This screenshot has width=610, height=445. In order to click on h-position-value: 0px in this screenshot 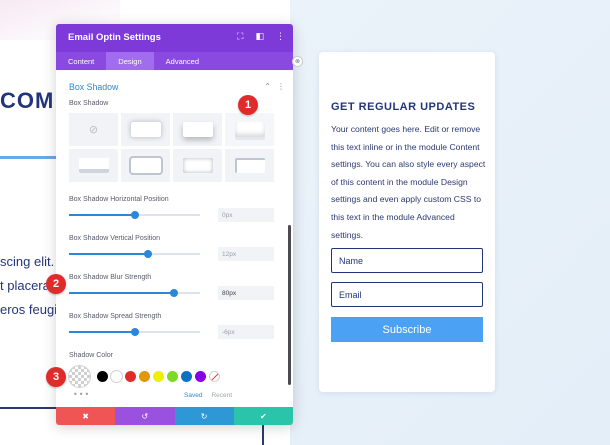, I will do `click(246, 215)`.